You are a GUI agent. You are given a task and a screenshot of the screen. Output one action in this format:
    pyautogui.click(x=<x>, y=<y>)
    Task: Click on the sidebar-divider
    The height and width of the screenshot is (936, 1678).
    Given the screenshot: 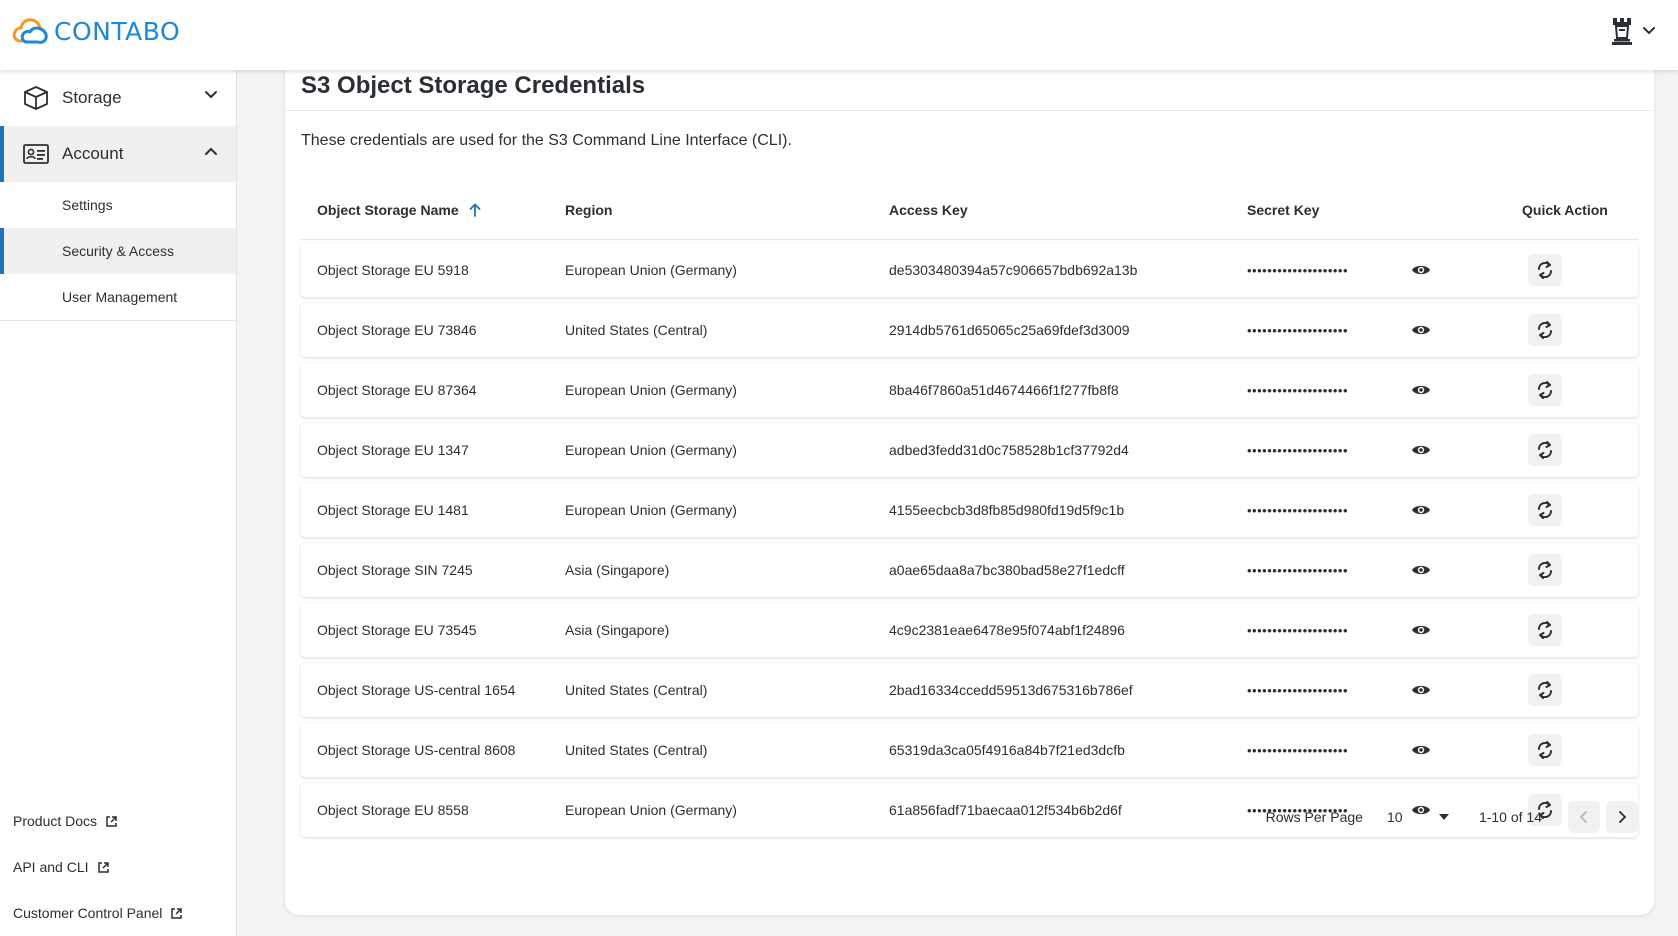 What is the action you would take?
    pyautogui.click(x=118, y=320)
    